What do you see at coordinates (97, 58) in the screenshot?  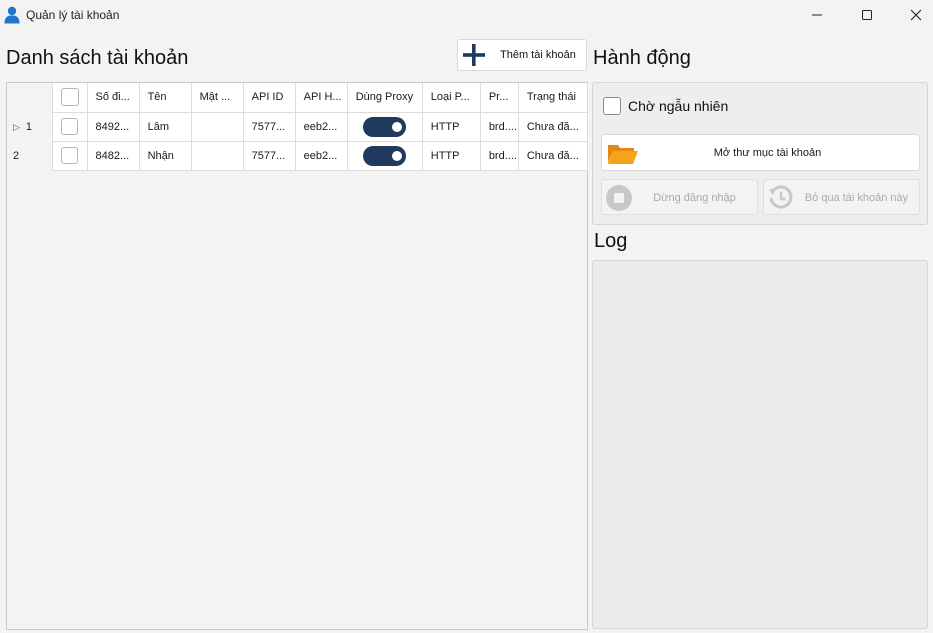 I see `accounts-heading: Danh sách tài khoản` at bounding box center [97, 58].